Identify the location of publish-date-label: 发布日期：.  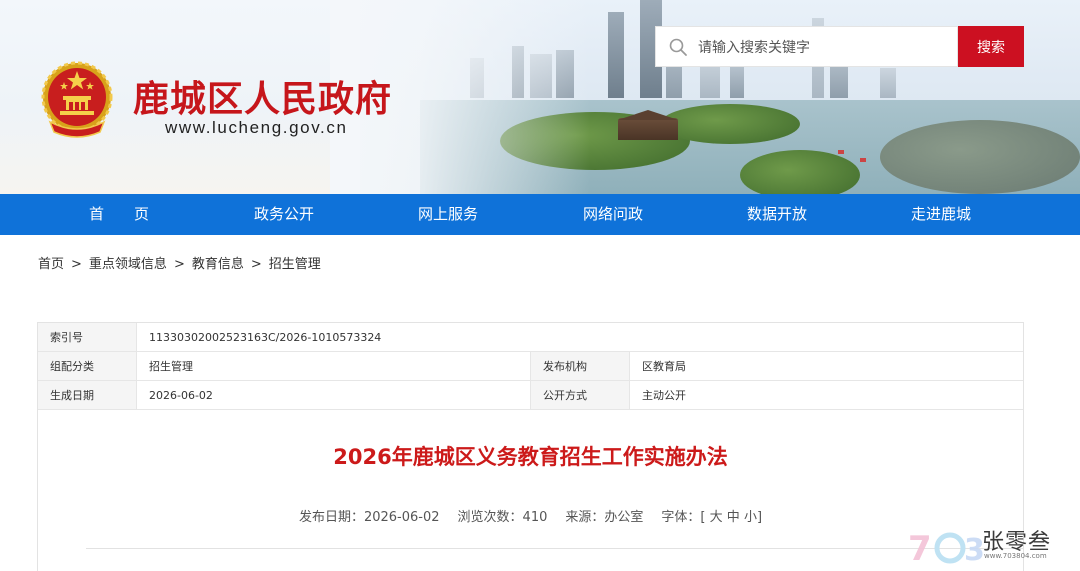
(331, 517).